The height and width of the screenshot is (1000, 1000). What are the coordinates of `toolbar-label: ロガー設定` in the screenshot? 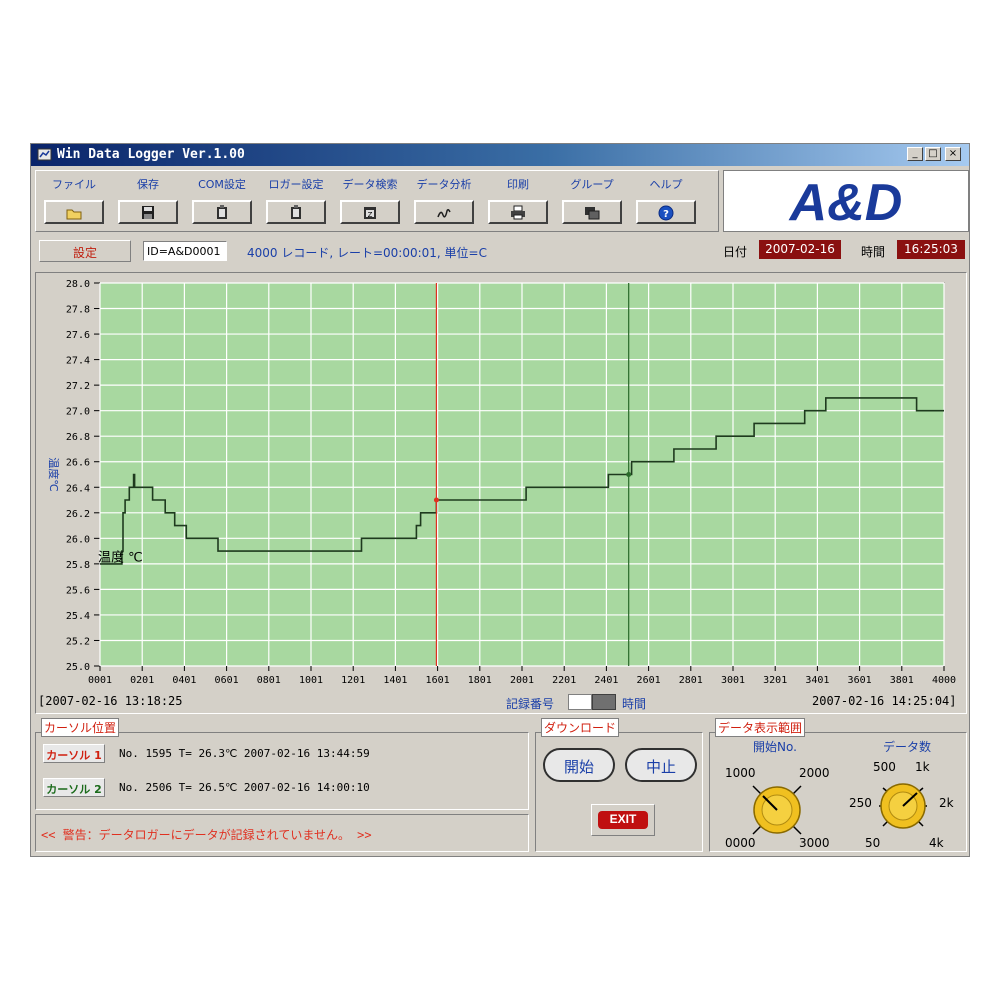 It's located at (296, 184).